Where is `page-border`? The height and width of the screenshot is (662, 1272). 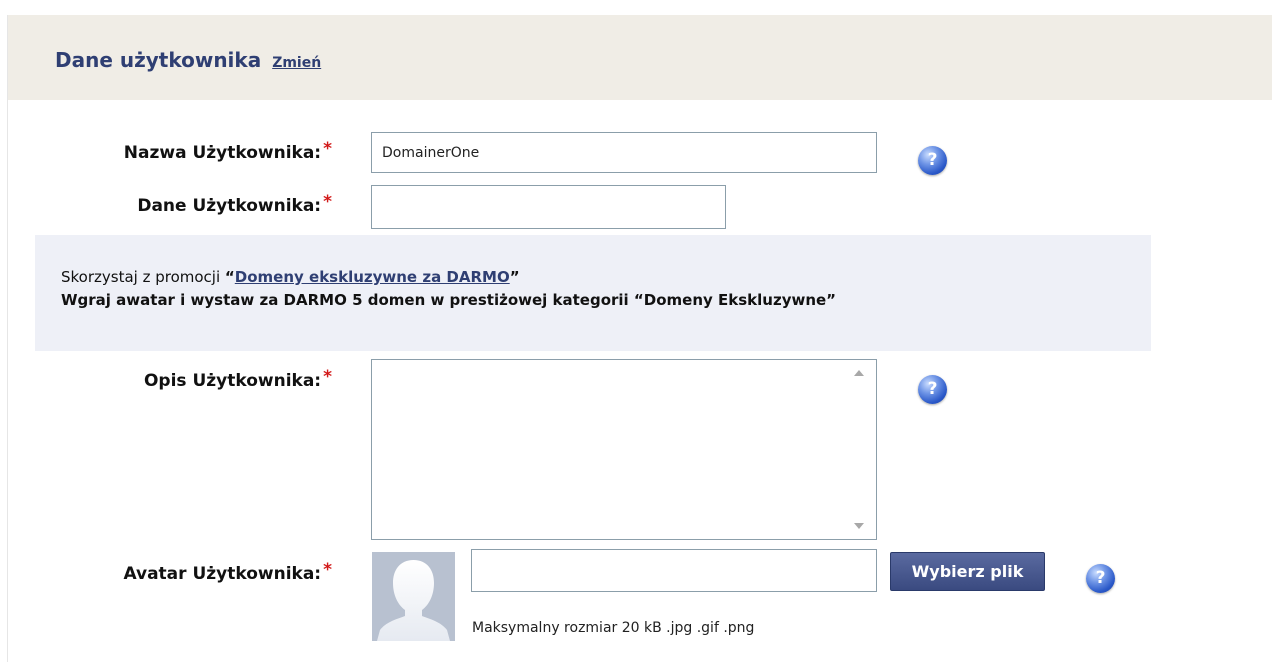
page-border is located at coordinates (7, 338).